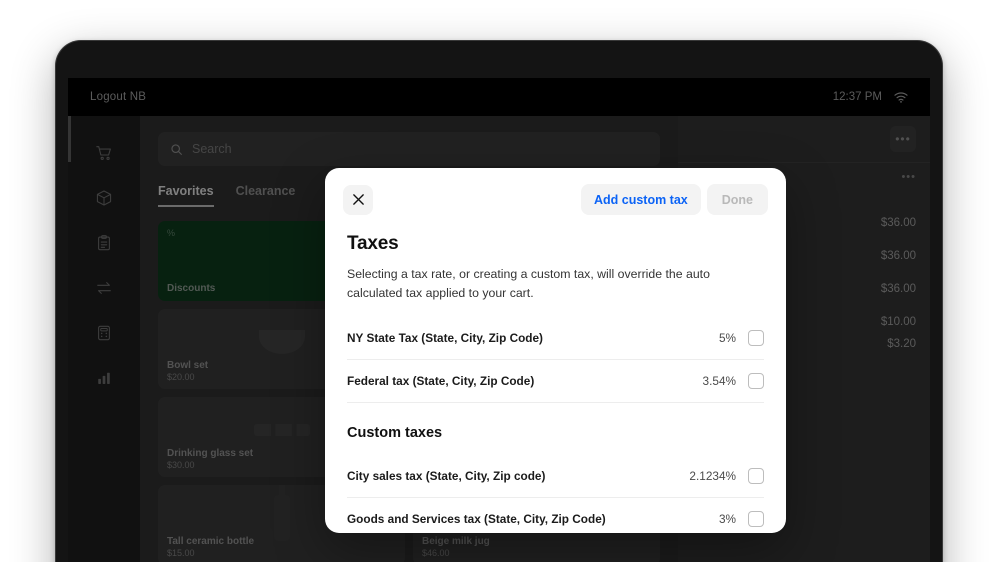  Describe the element at coordinates (176, 149) in the screenshot. I see `search-icon` at that location.